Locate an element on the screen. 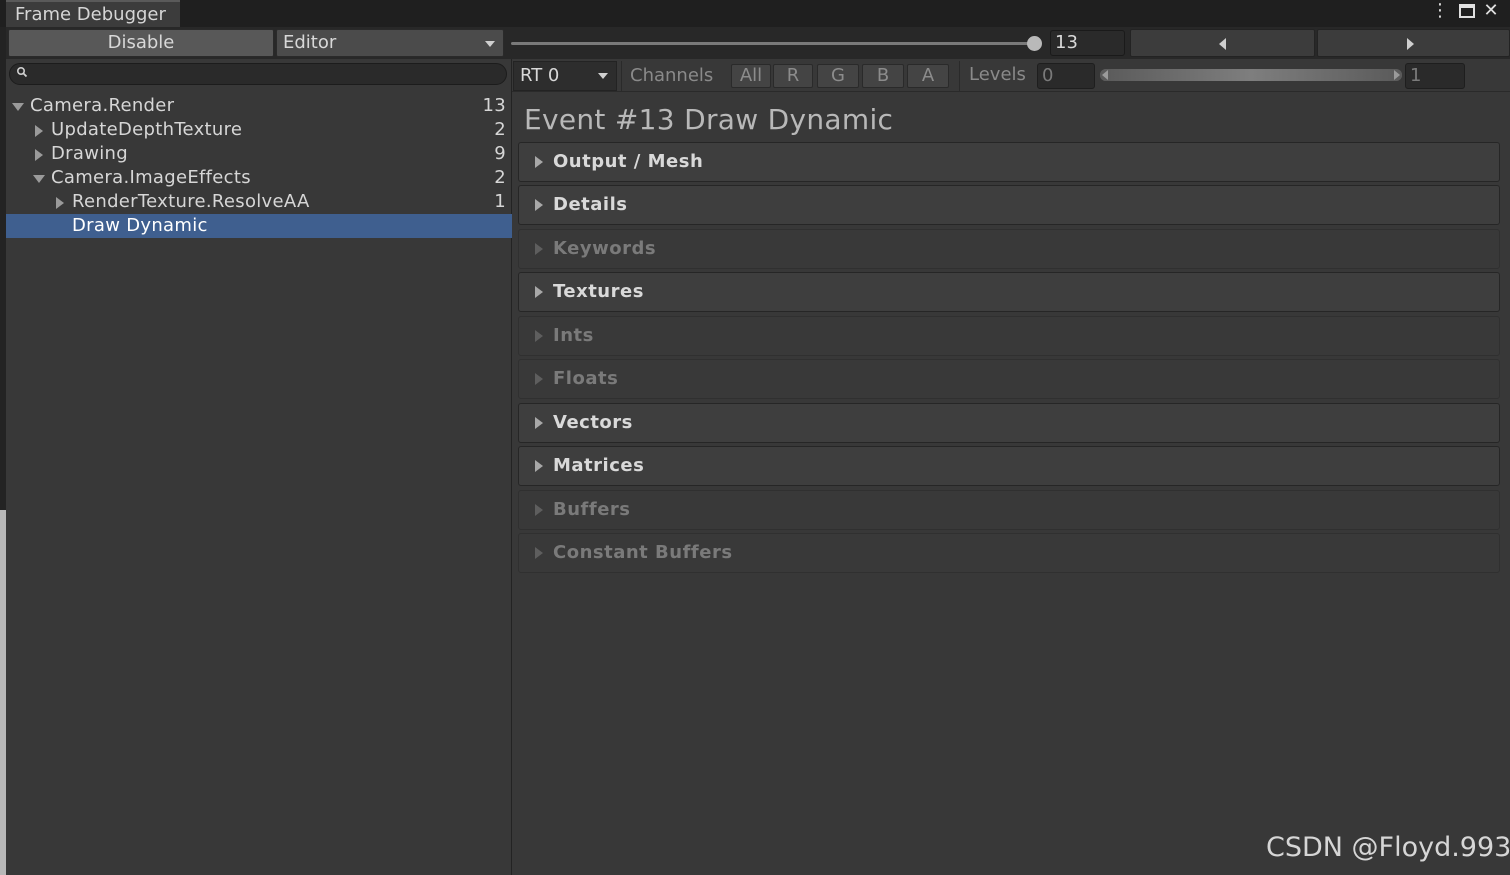 The height and width of the screenshot is (875, 1510). levels-label: Levels is located at coordinates (997, 74).